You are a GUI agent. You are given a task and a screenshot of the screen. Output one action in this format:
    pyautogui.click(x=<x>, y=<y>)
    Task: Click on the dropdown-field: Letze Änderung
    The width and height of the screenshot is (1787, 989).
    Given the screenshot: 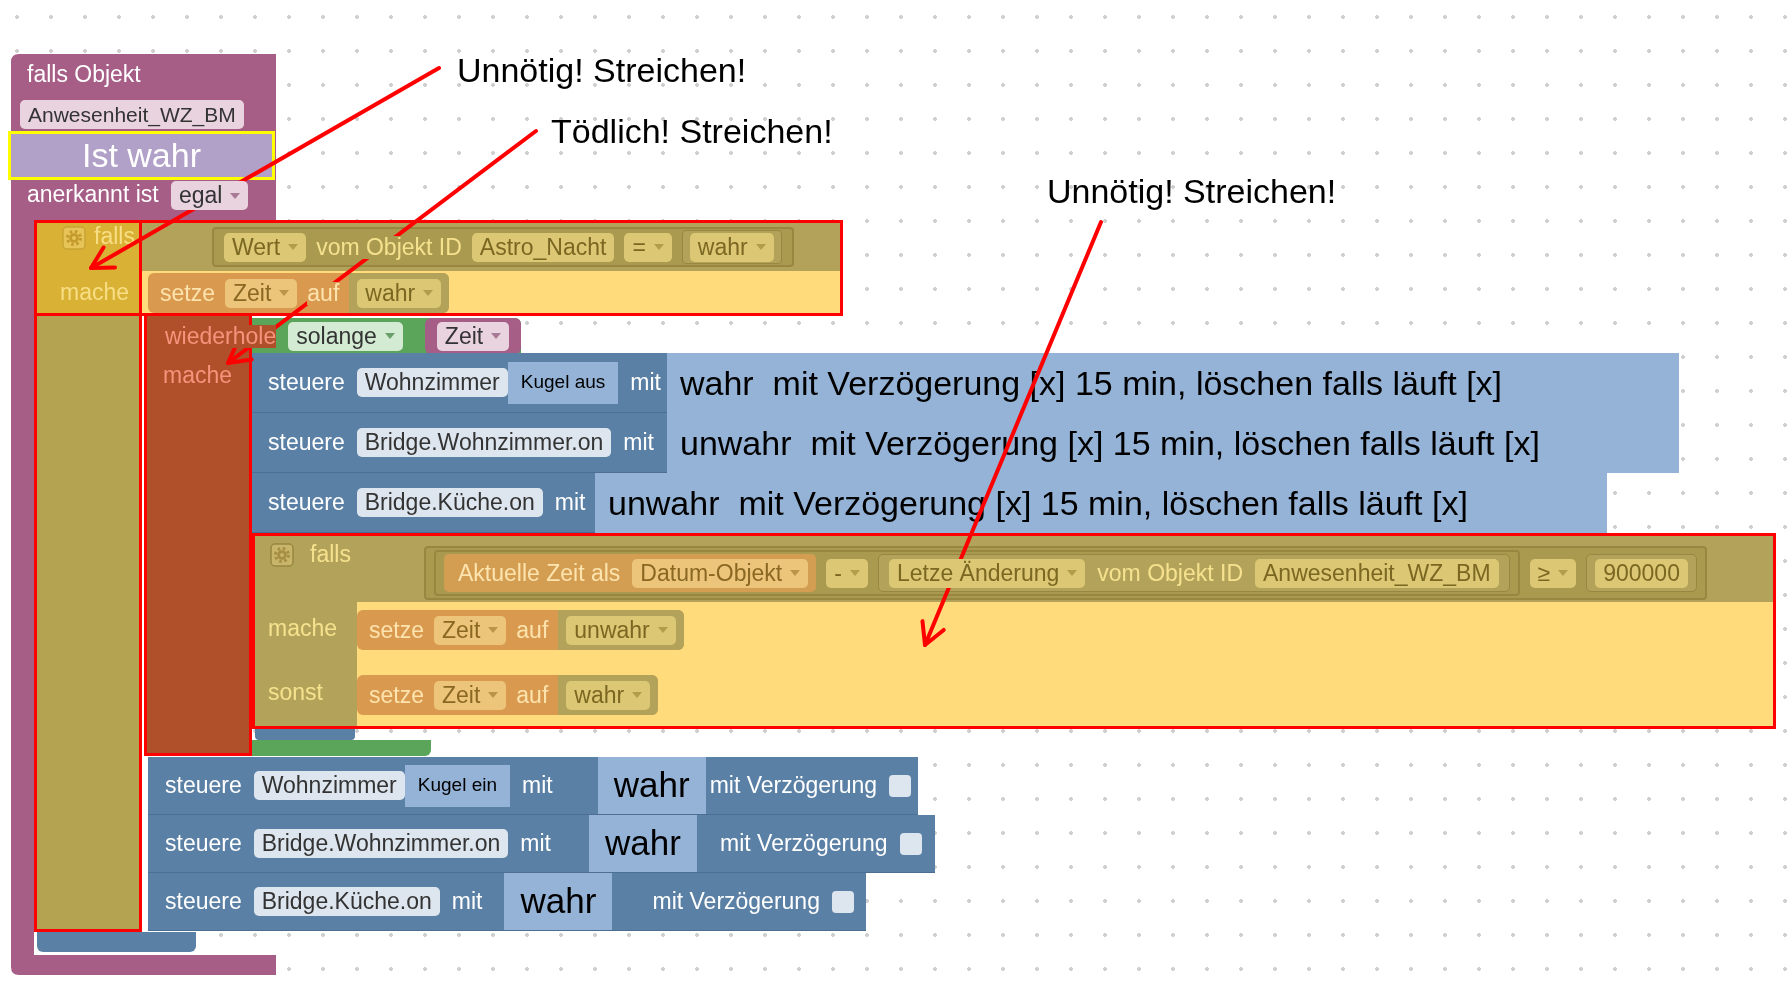 What is the action you would take?
    pyautogui.click(x=987, y=573)
    